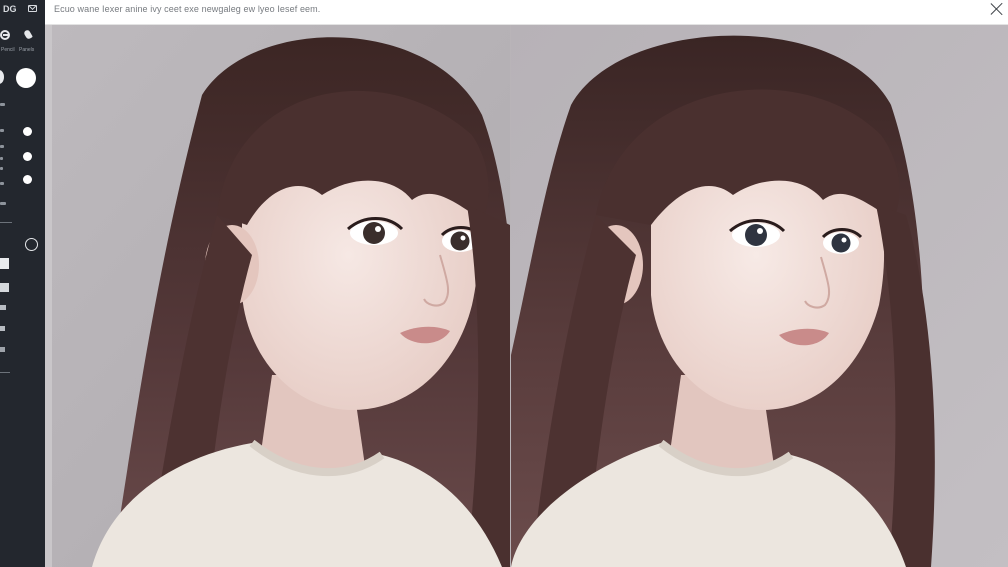 The image size is (1008, 567). I want to click on close-icon, so click(997, 9).